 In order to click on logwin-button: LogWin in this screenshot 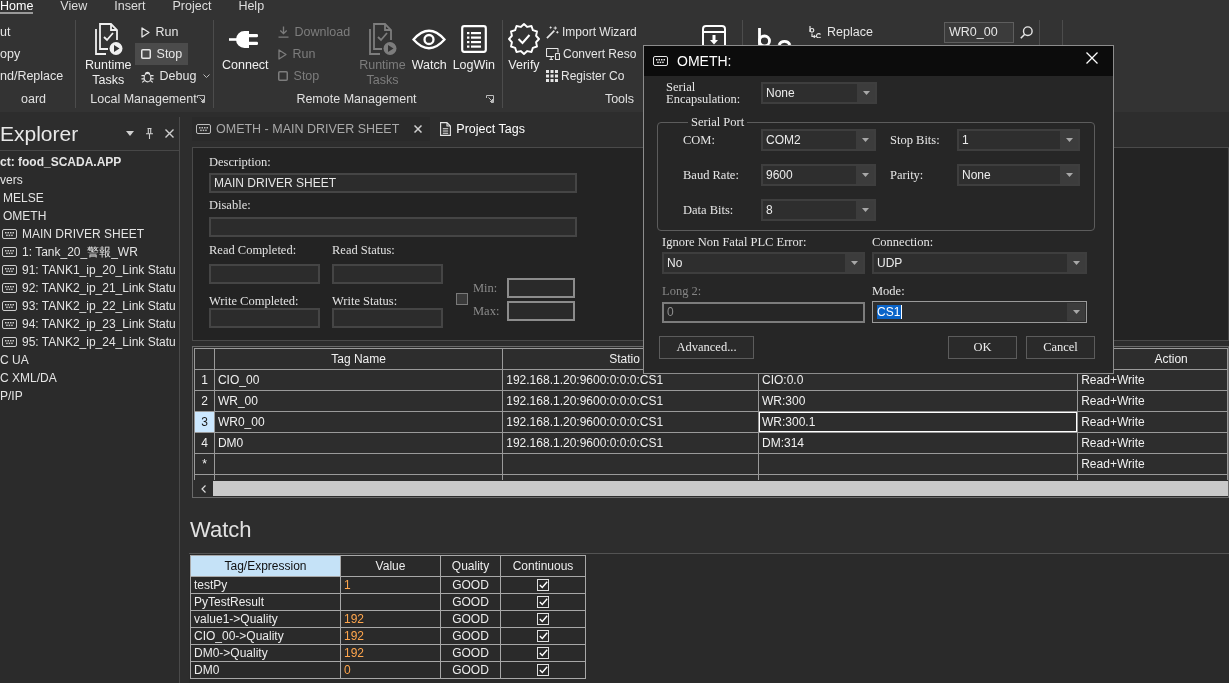, I will do `click(474, 47)`.